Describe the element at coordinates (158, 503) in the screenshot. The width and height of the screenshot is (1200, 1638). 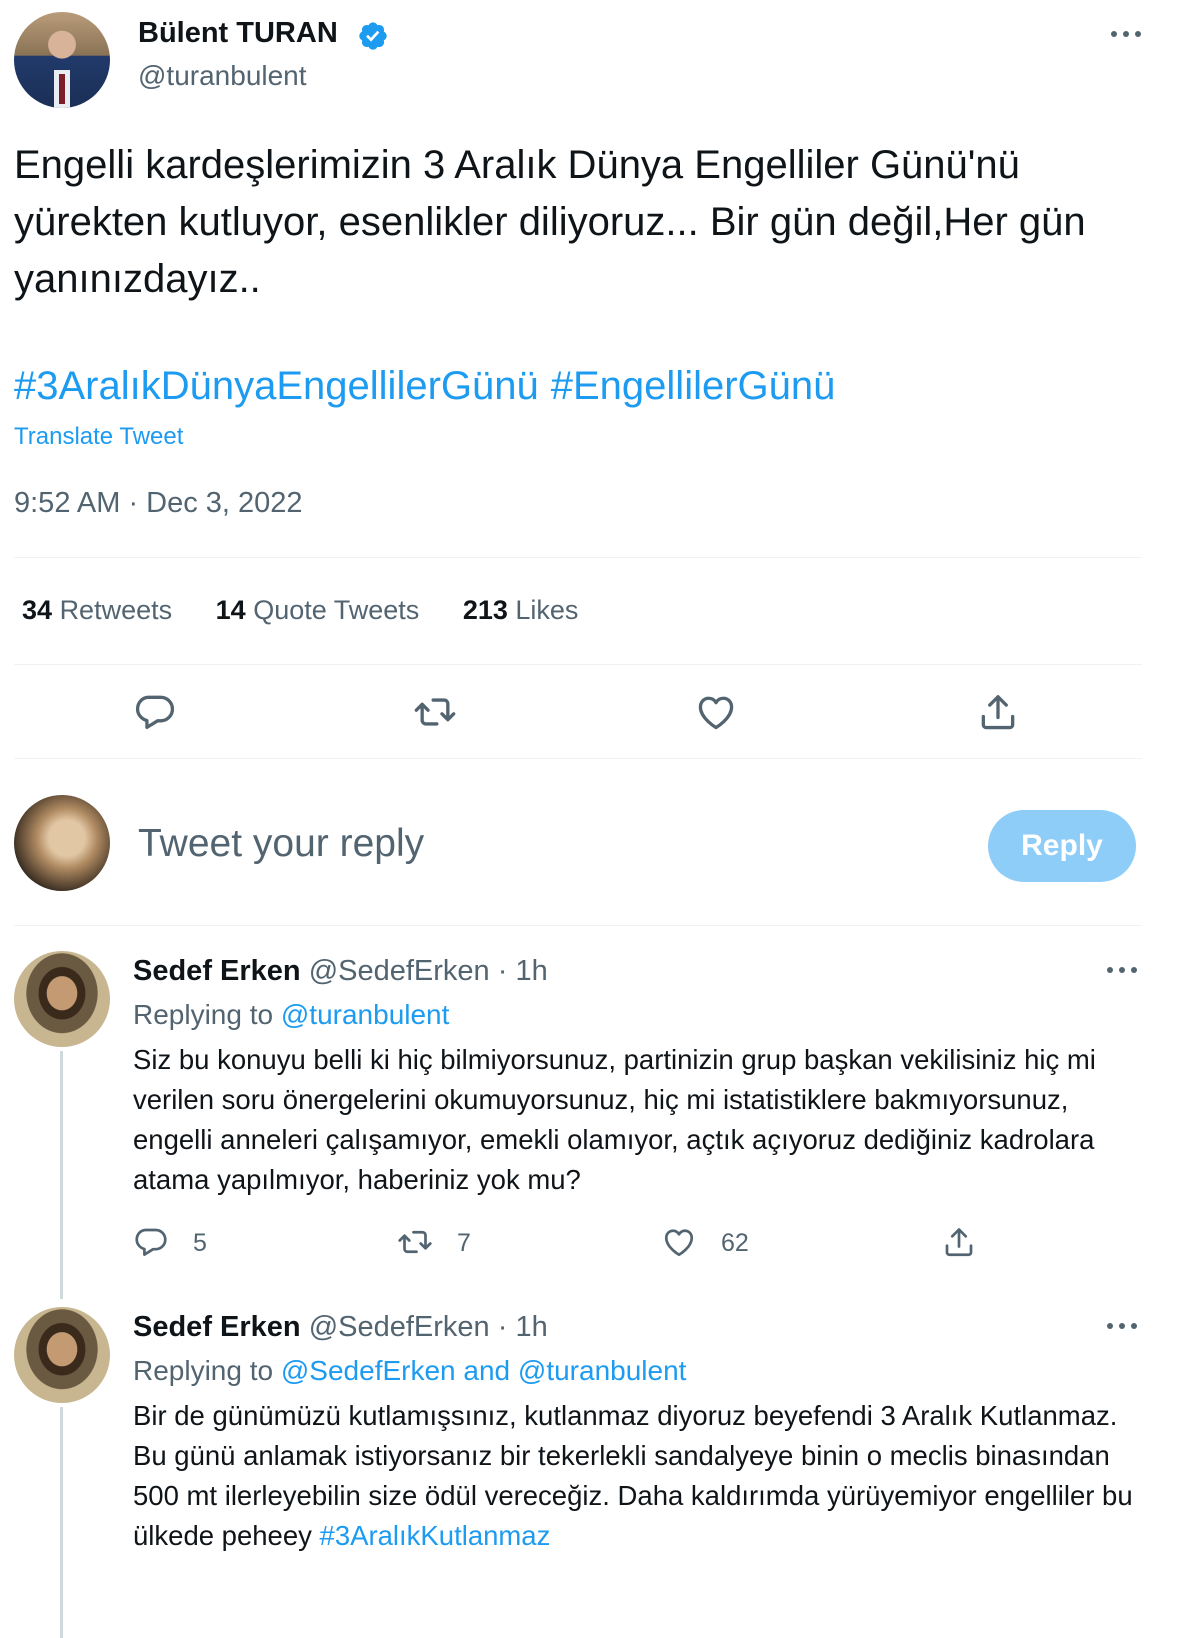
I see `tweet-timestamp: 9:52 AM · Dec 3, 2022` at that location.